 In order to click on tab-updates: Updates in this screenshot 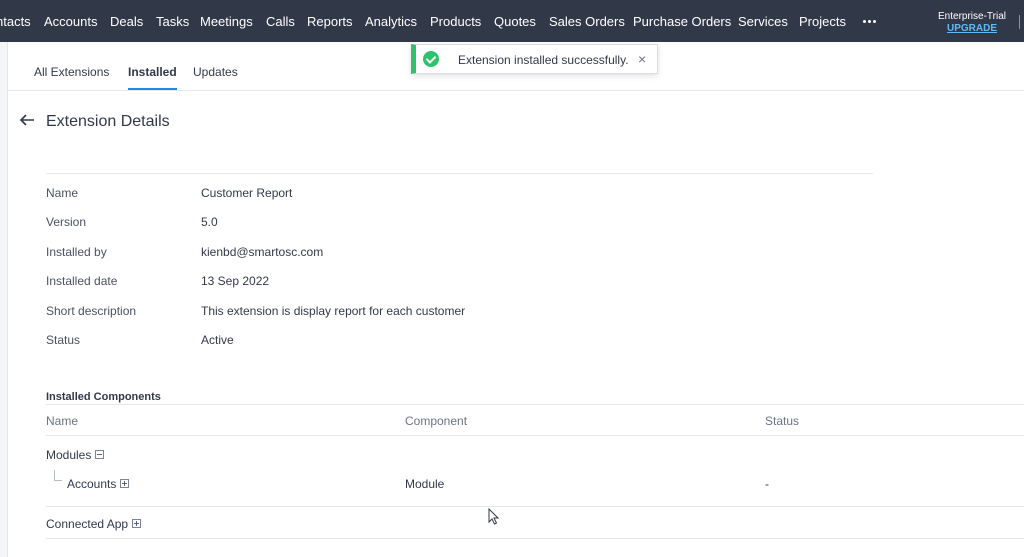, I will do `click(215, 73)`.